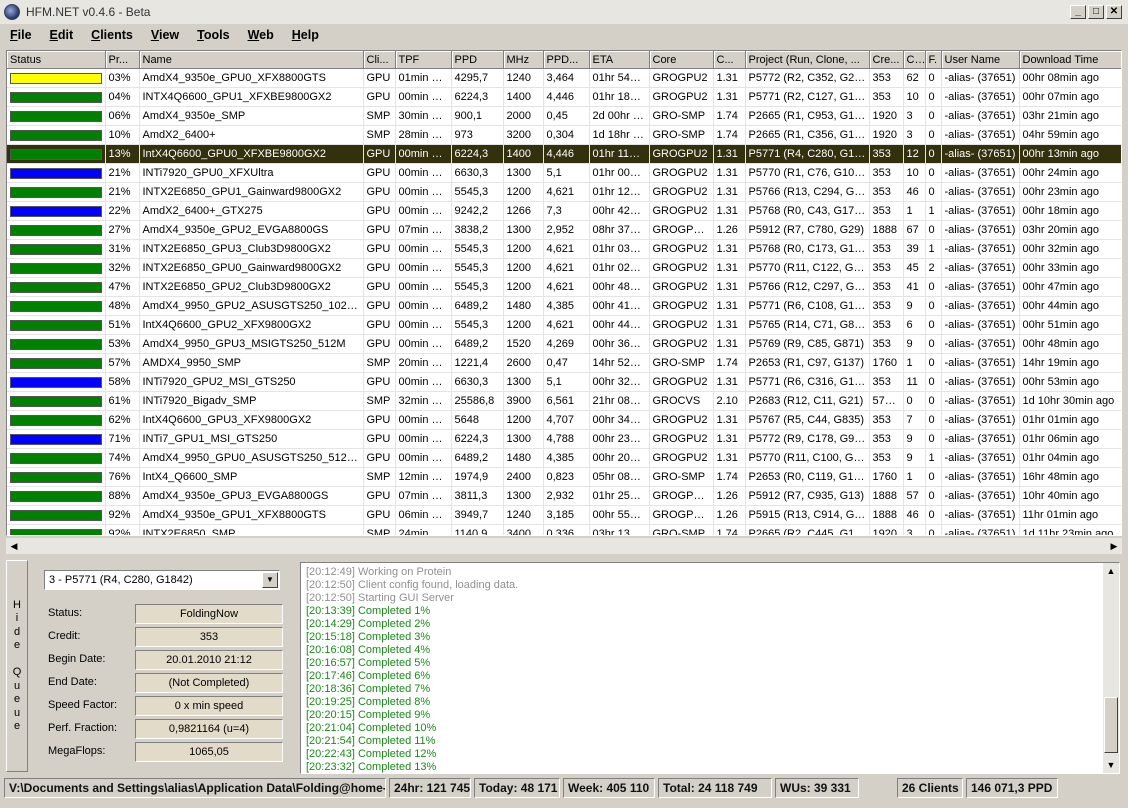  Describe the element at coordinates (168, 660) in the screenshot. I see `detail-row: Begin Date: 20.01.2010 21:12` at that location.